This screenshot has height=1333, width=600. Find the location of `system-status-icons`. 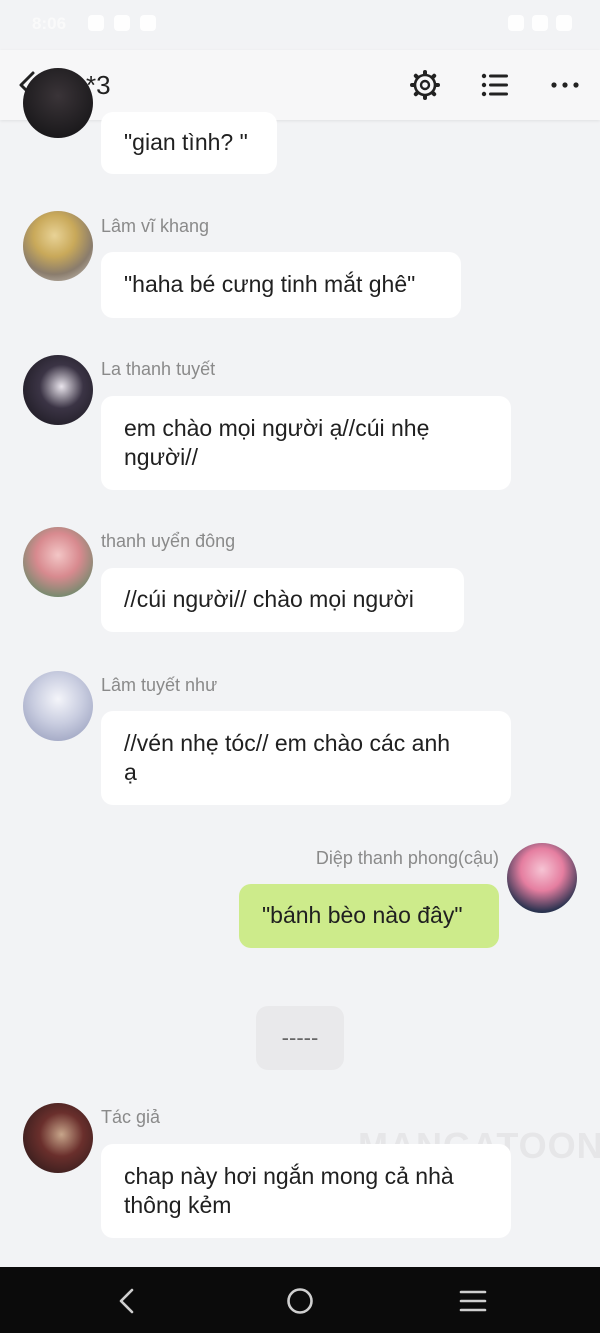

system-status-icons is located at coordinates (540, 23).